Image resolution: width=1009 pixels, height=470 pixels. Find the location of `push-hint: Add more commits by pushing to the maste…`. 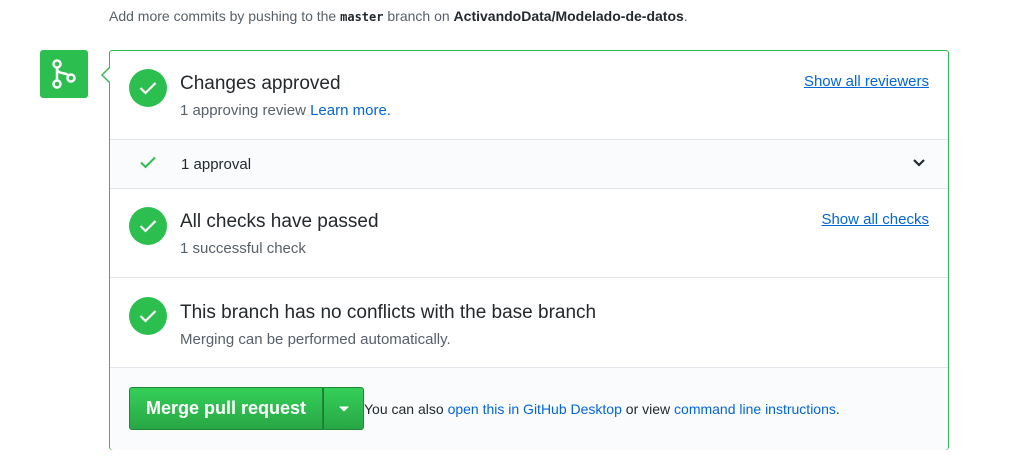

push-hint: Add more commits by pushing to the maste… is located at coordinates (398, 16).